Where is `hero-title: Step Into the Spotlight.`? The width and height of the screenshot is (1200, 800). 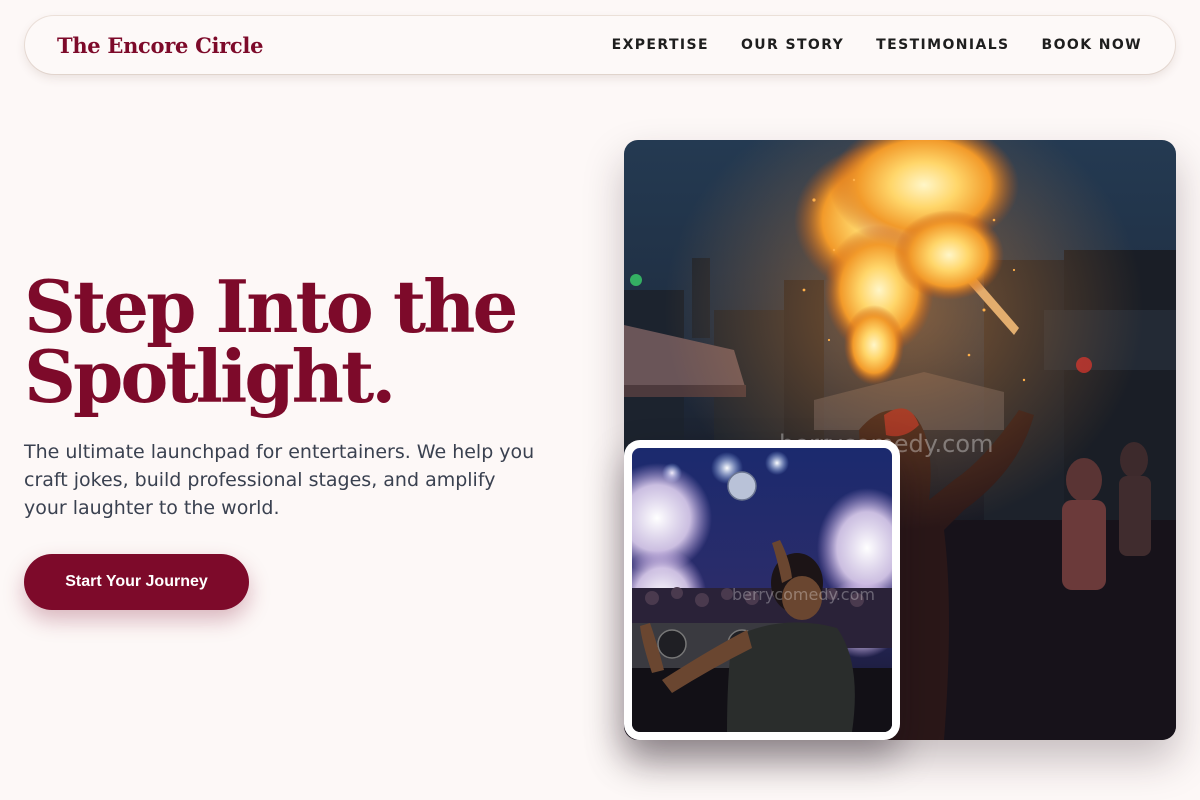
hero-title: Step Into the Spotlight. is located at coordinates (304, 342).